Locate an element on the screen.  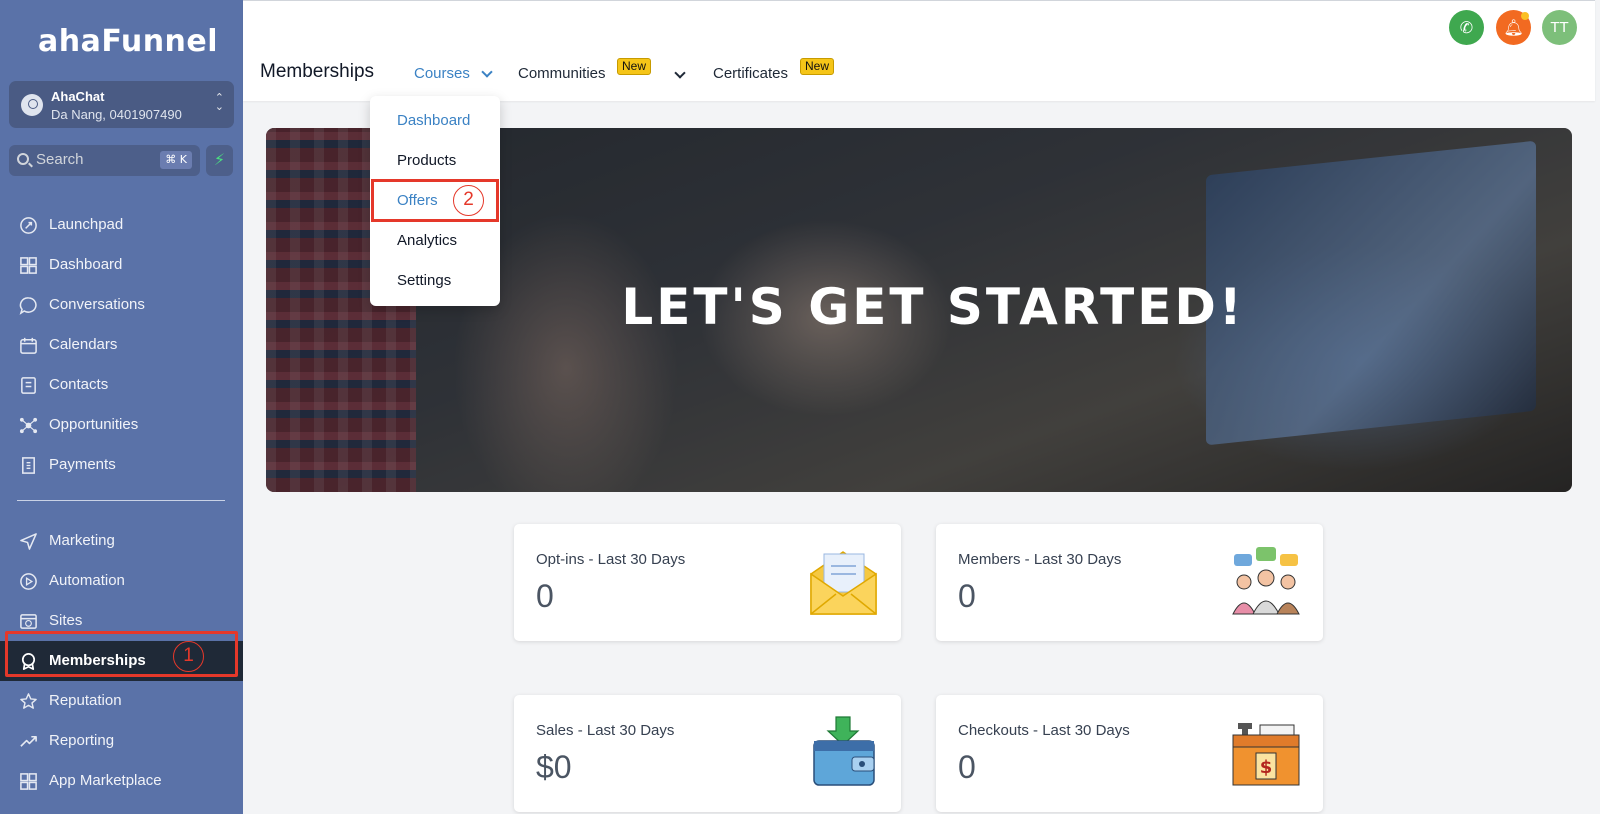
stat-card-checkouts: Checkouts - Last 30 Days 0 $ is located at coordinates (1129, 753).